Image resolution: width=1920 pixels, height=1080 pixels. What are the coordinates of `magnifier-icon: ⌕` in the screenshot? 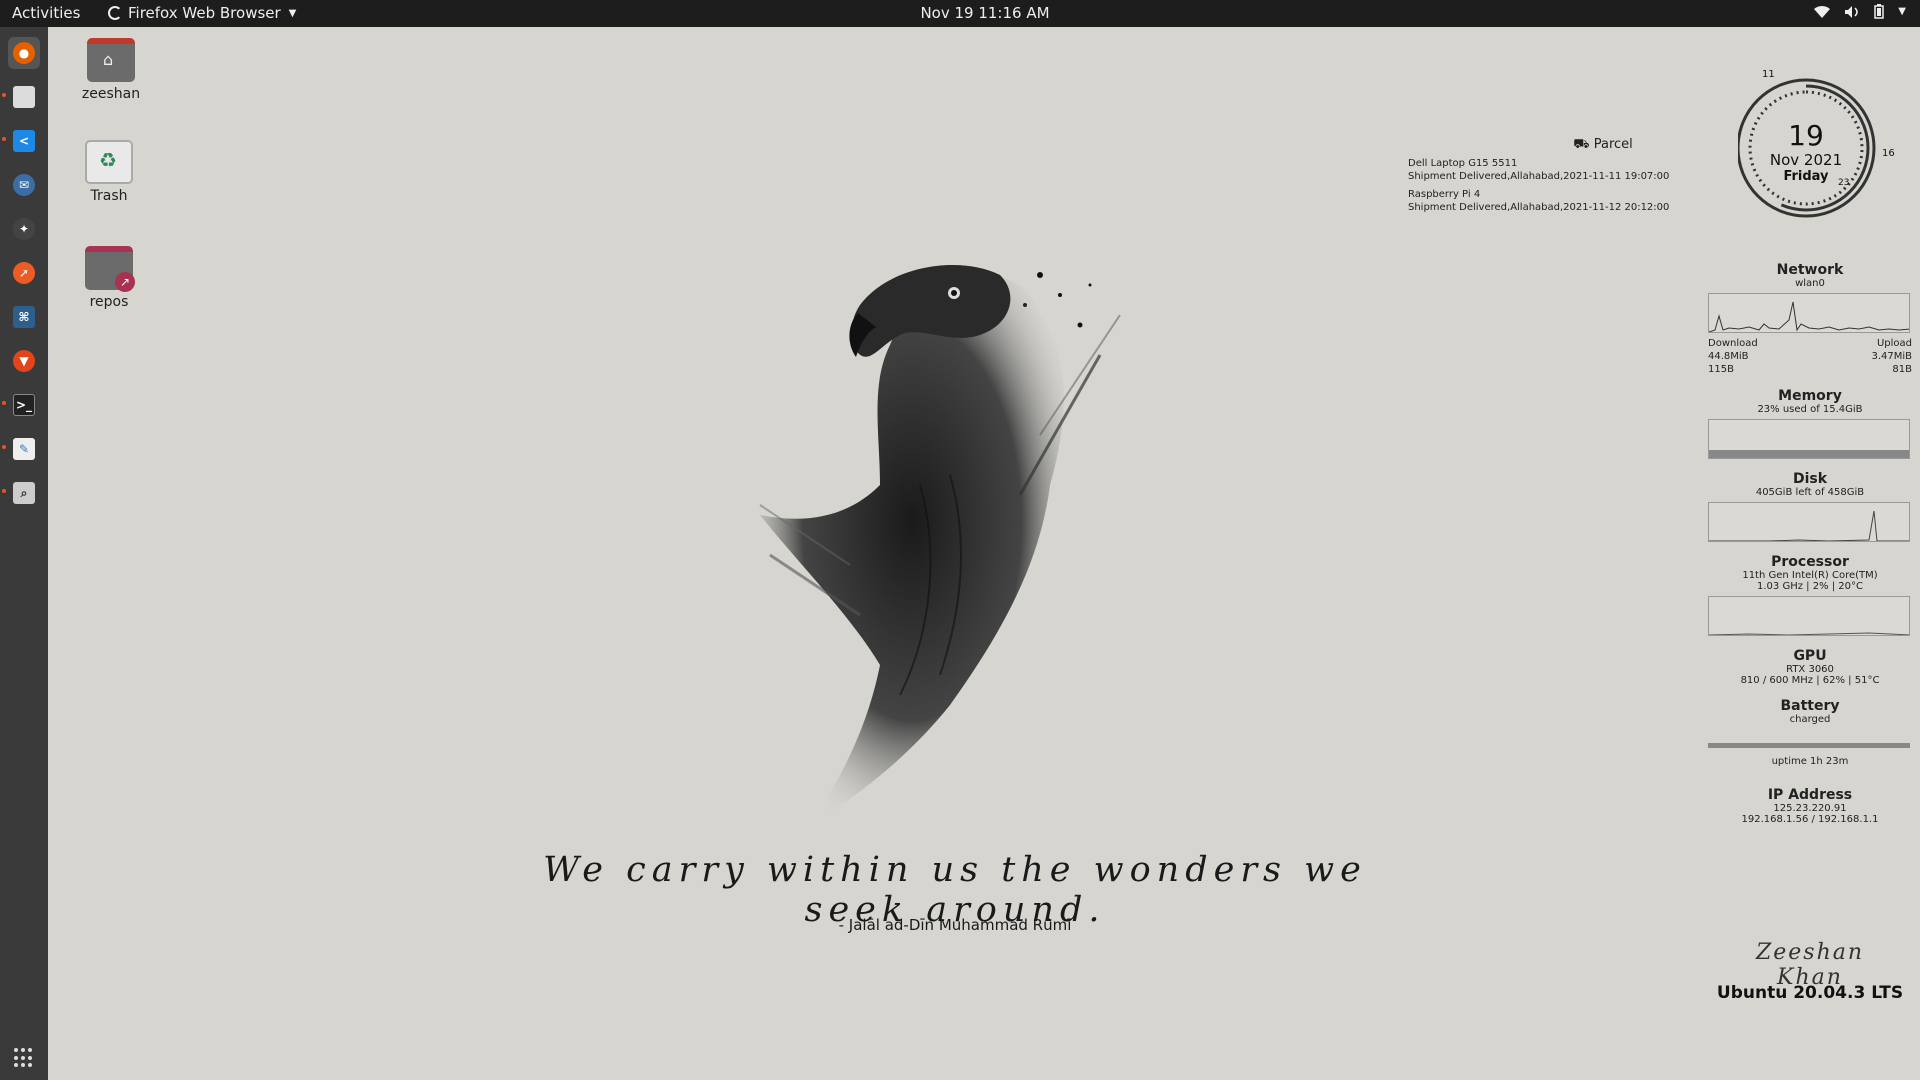 It's located at (24, 493).